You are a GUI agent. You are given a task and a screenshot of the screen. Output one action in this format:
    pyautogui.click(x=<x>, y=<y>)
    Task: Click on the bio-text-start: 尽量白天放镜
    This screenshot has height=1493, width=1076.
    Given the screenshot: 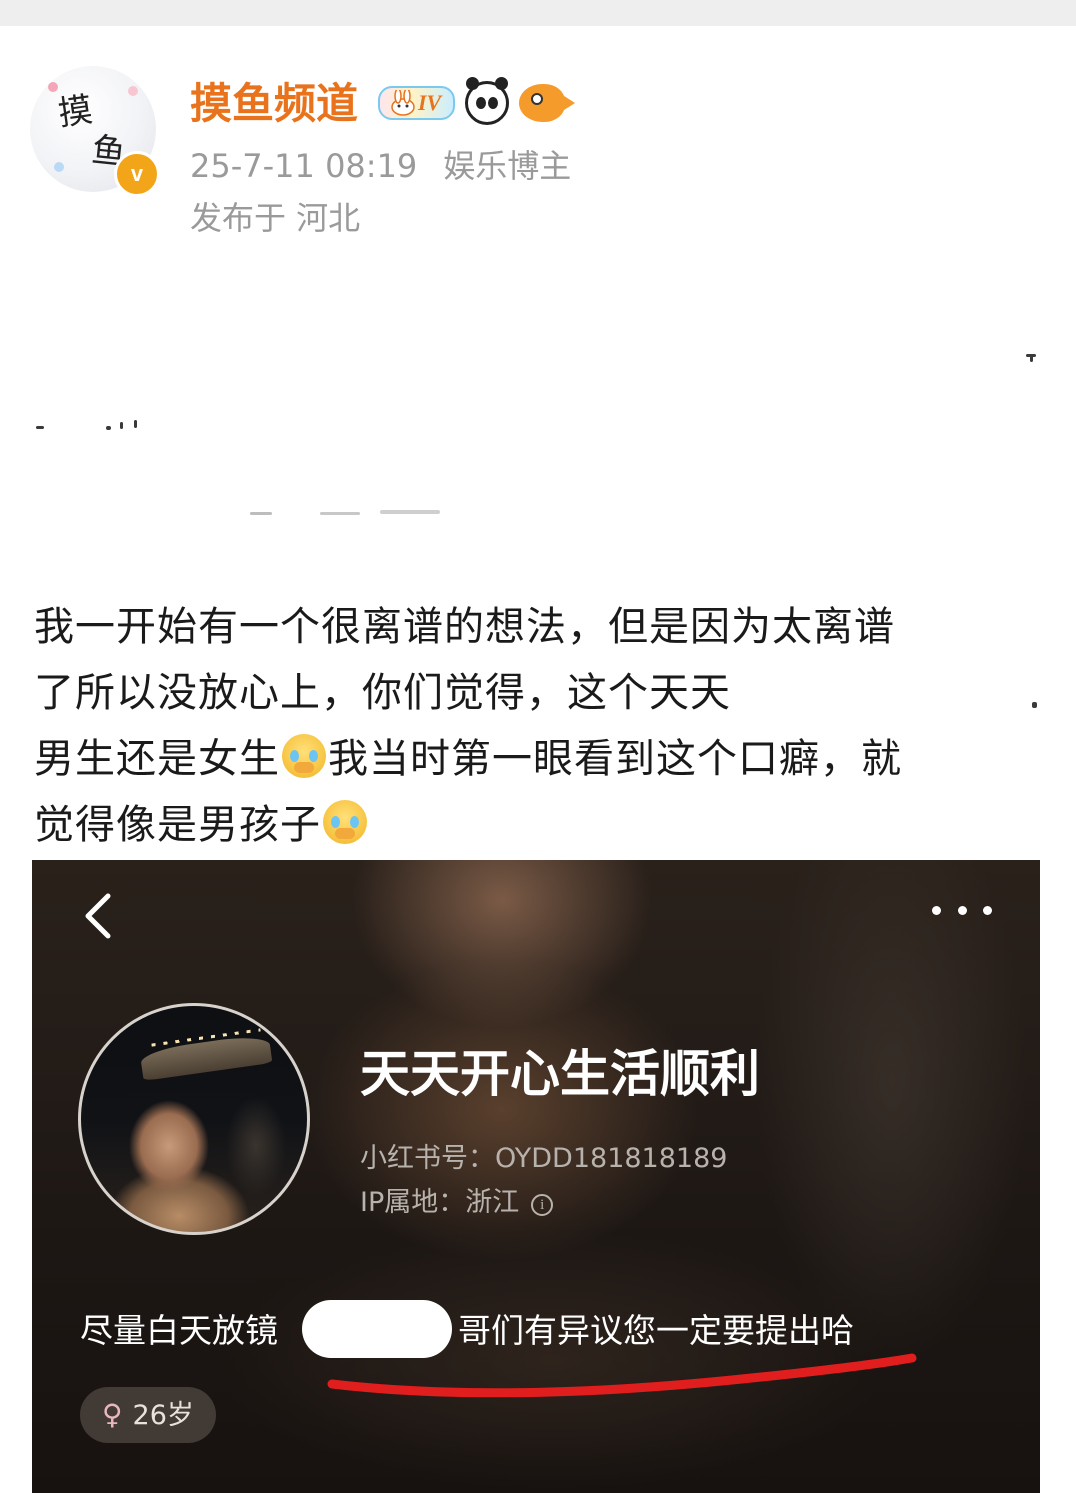 What is the action you would take?
    pyautogui.click(x=179, y=1330)
    